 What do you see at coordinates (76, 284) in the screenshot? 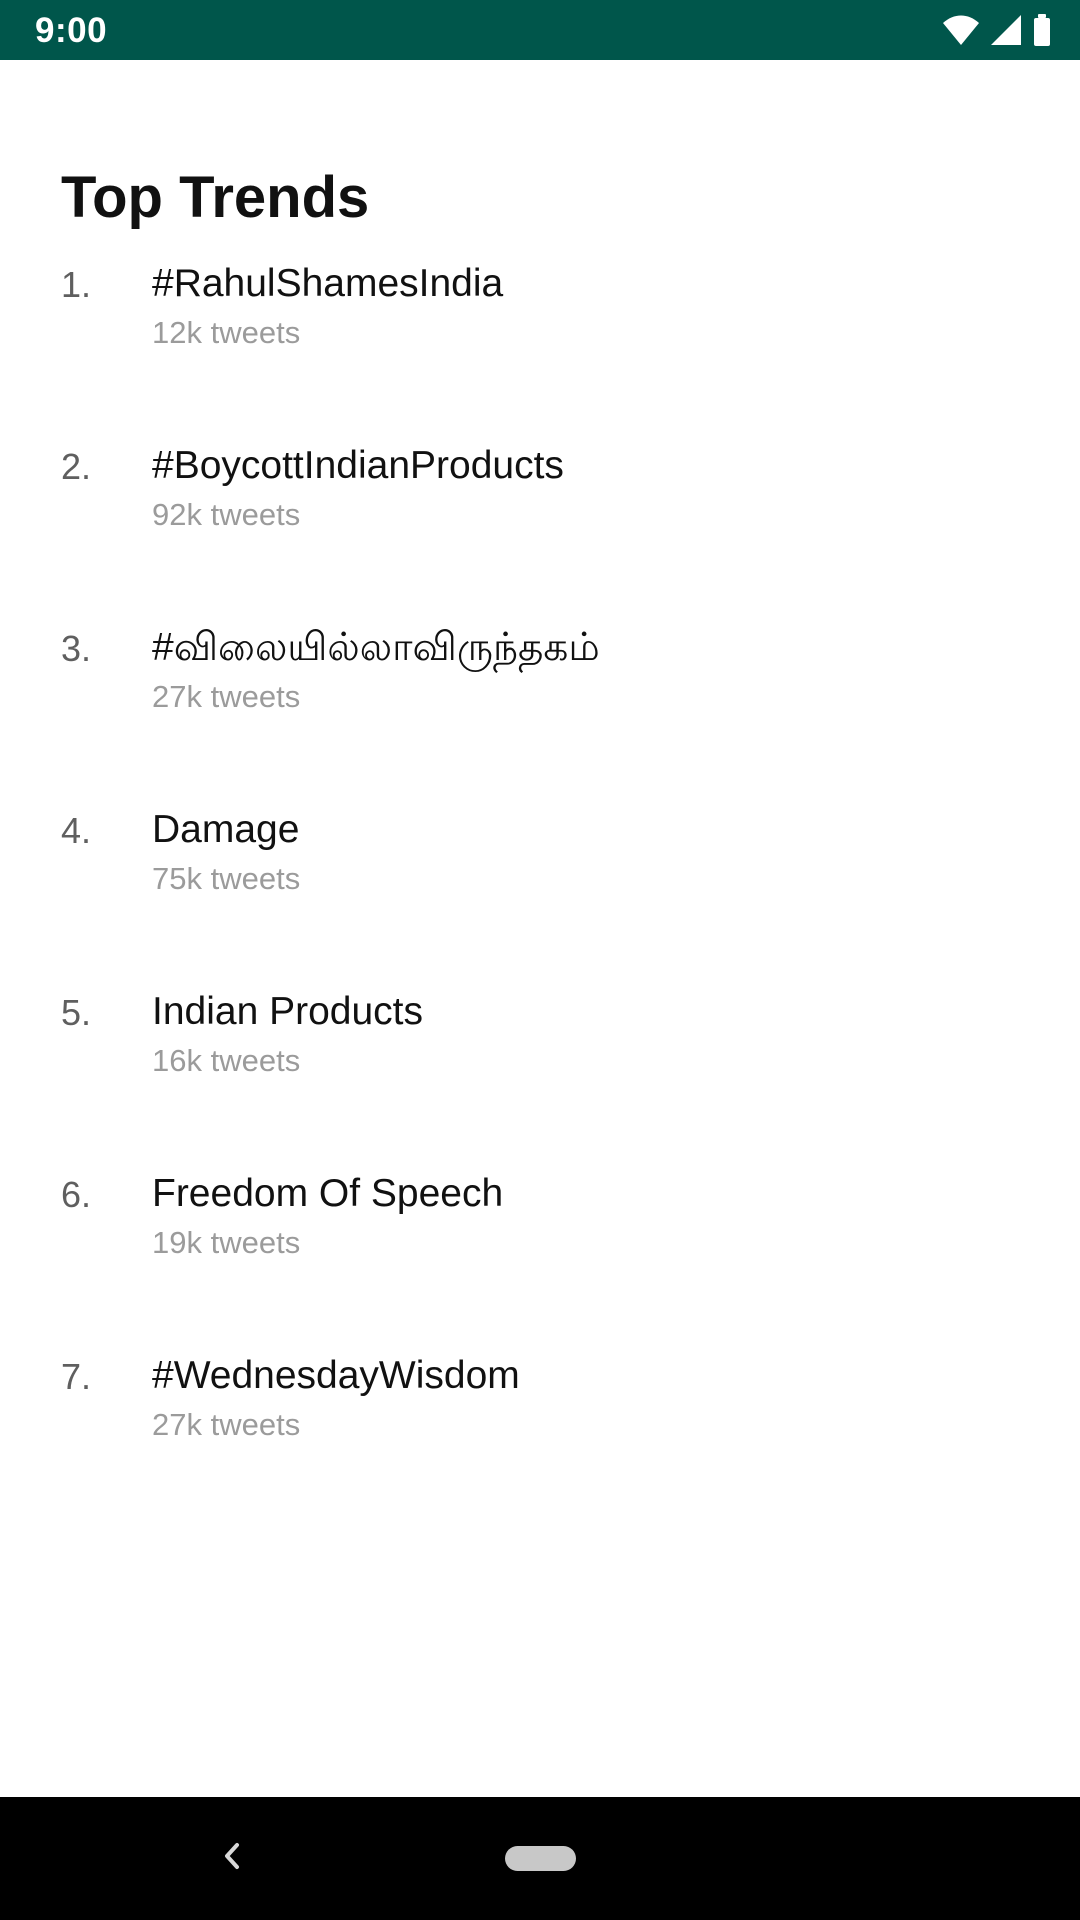
I see `trend-rank: 1.` at bounding box center [76, 284].